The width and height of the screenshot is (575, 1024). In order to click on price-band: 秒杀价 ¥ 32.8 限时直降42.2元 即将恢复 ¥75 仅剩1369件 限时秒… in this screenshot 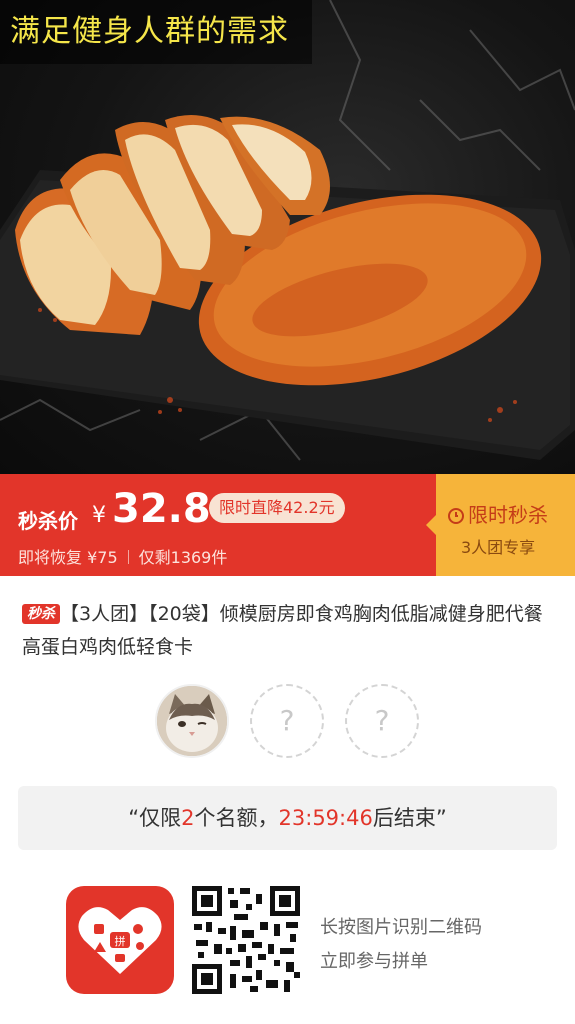, I will do `click(287, 525)`.